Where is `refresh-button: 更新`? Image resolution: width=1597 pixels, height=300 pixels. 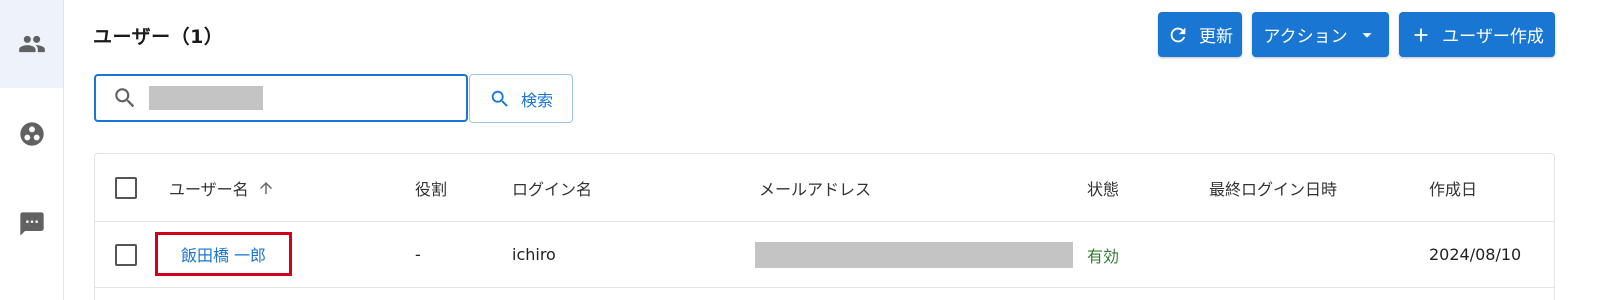
refresh-button: 更新 is located at coordinates (1200, 34).